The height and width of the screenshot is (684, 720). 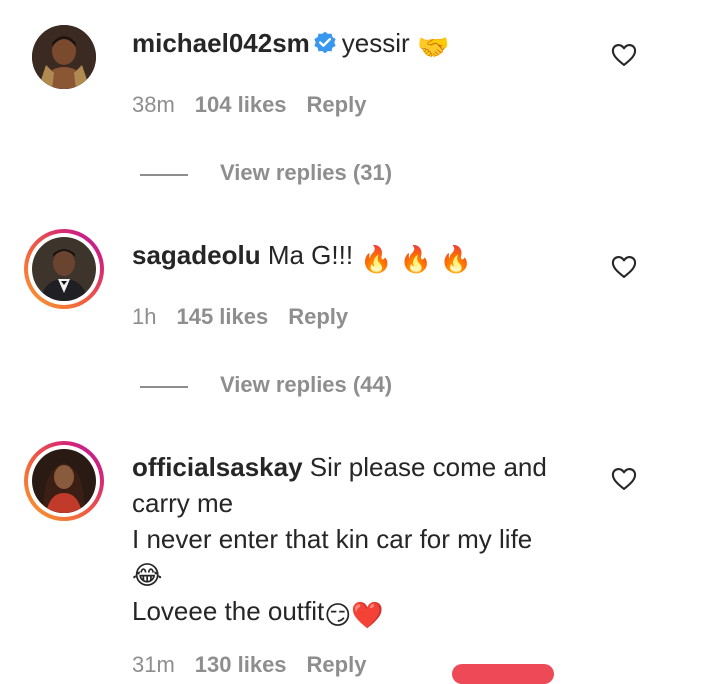 I want to click on comment-line-4: Loveee the outfit😏❤️, so click(x=357, y=613).